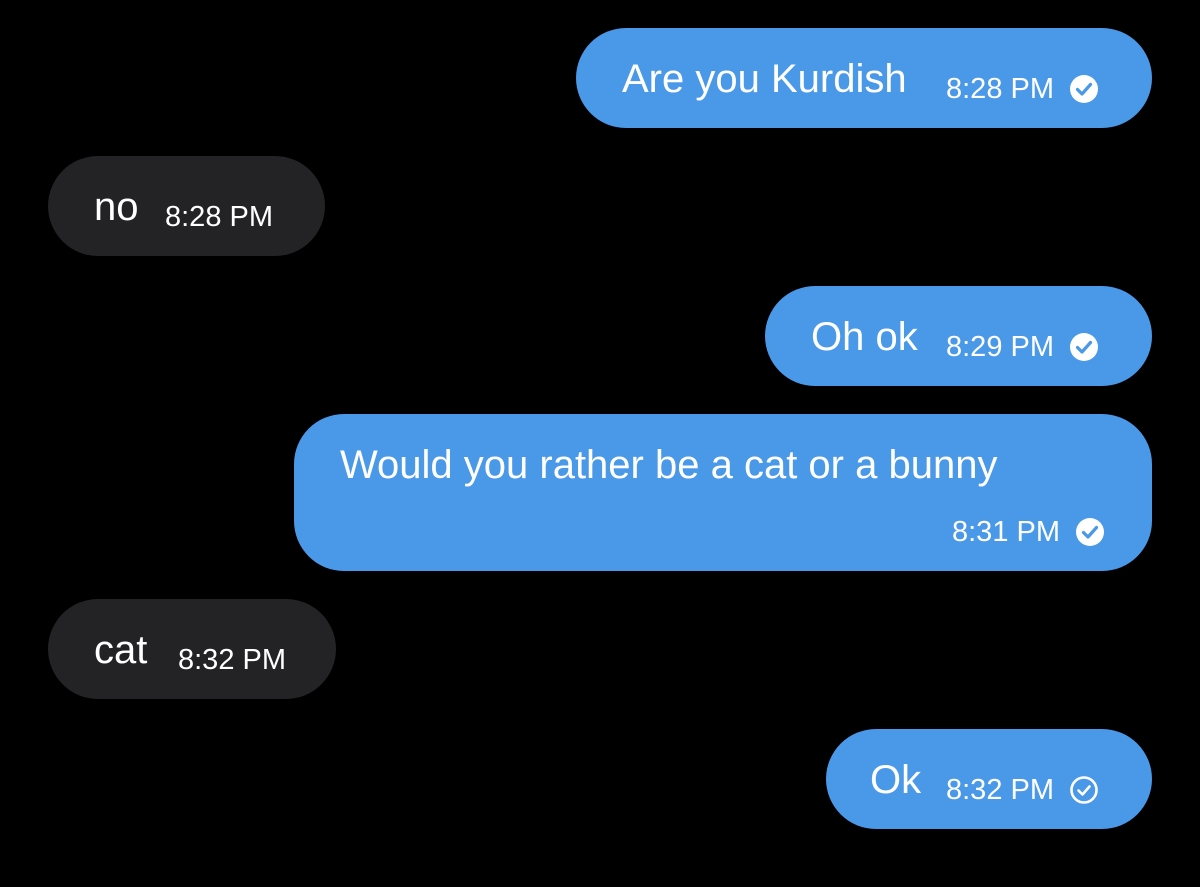  I want to click on message-bubble-sent: Ok 8:32 PM, so click(989, 779).